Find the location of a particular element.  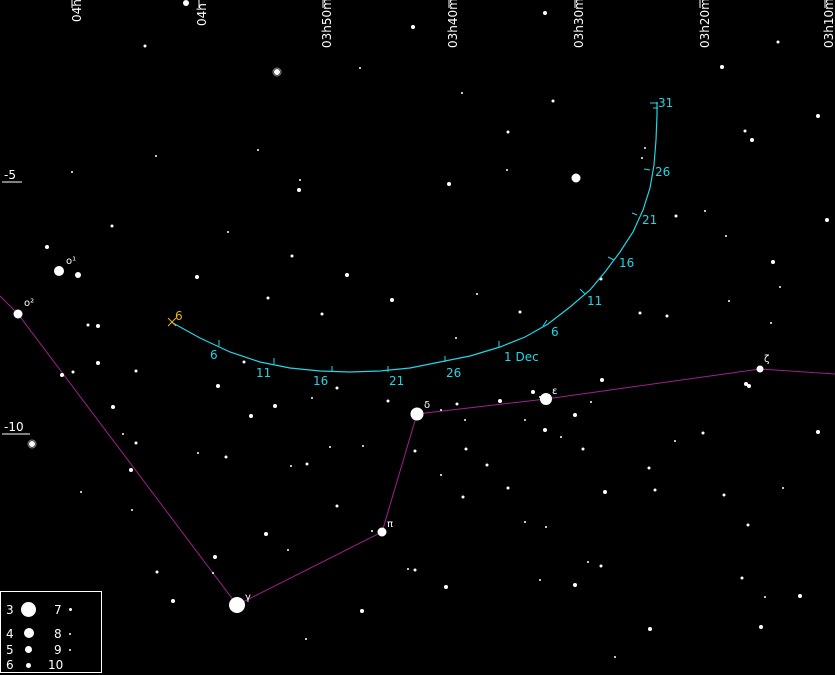

star-name-gamma: γ is located at coordinates (248, 597).